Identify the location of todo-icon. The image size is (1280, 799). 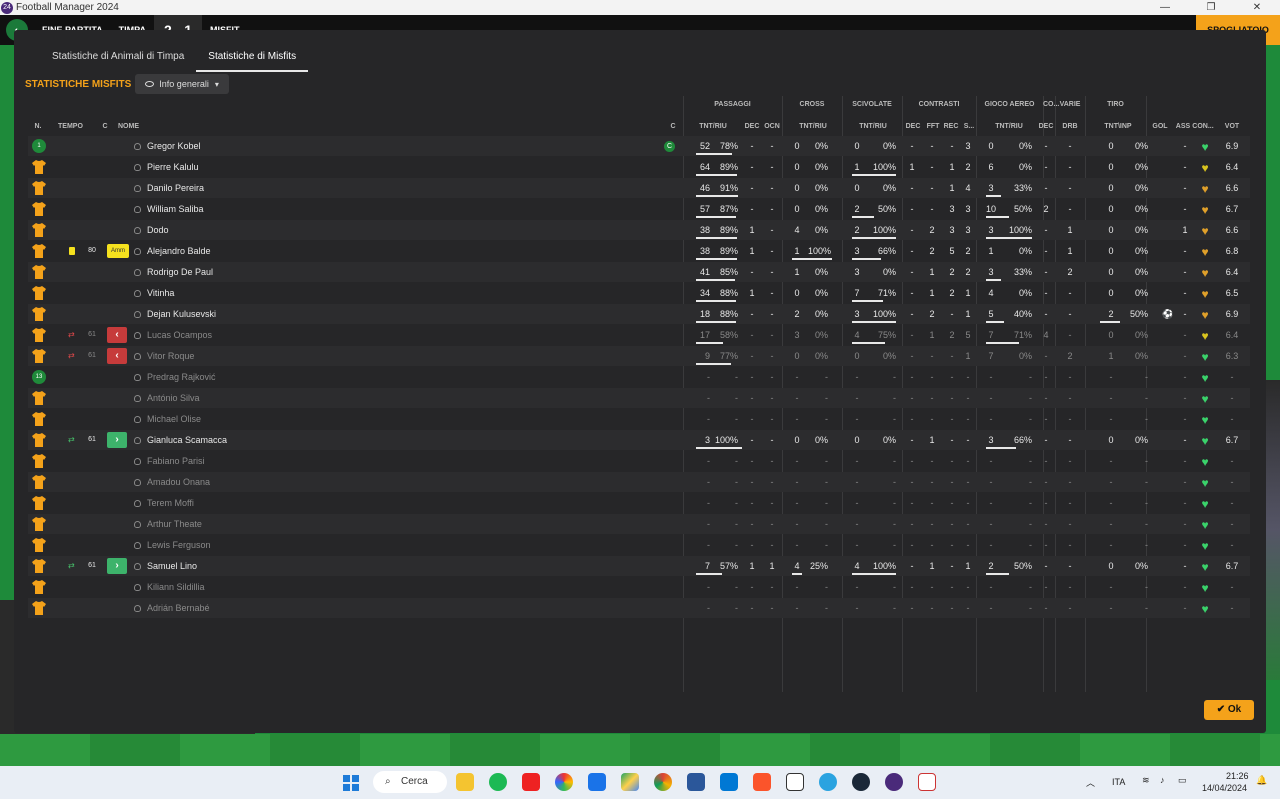
(729, 782).